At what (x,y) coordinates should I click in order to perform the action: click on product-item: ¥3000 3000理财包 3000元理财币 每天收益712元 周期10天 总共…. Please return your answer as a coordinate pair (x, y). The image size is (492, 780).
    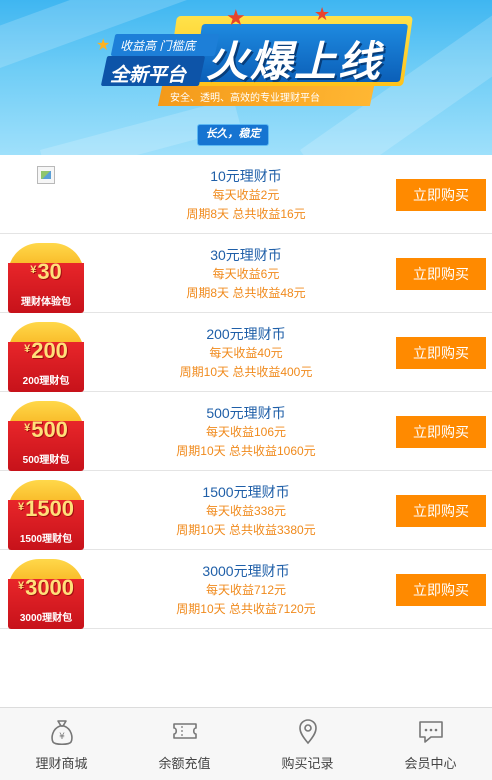
    Looking at the image, I should click on (246, 589).